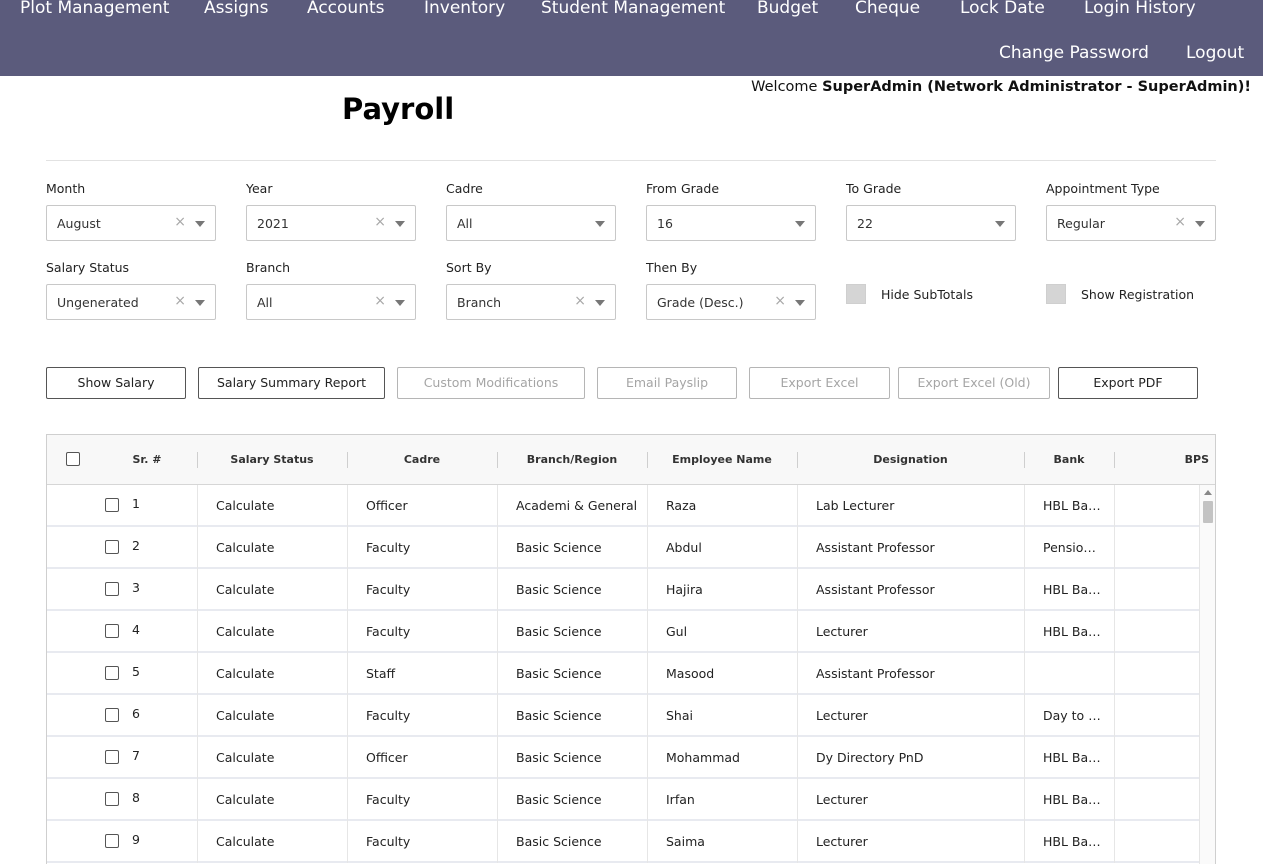 This screenshot has height=864, width=1263. I want to click on nav-plot-management: Plot Management, so click(94, 9).